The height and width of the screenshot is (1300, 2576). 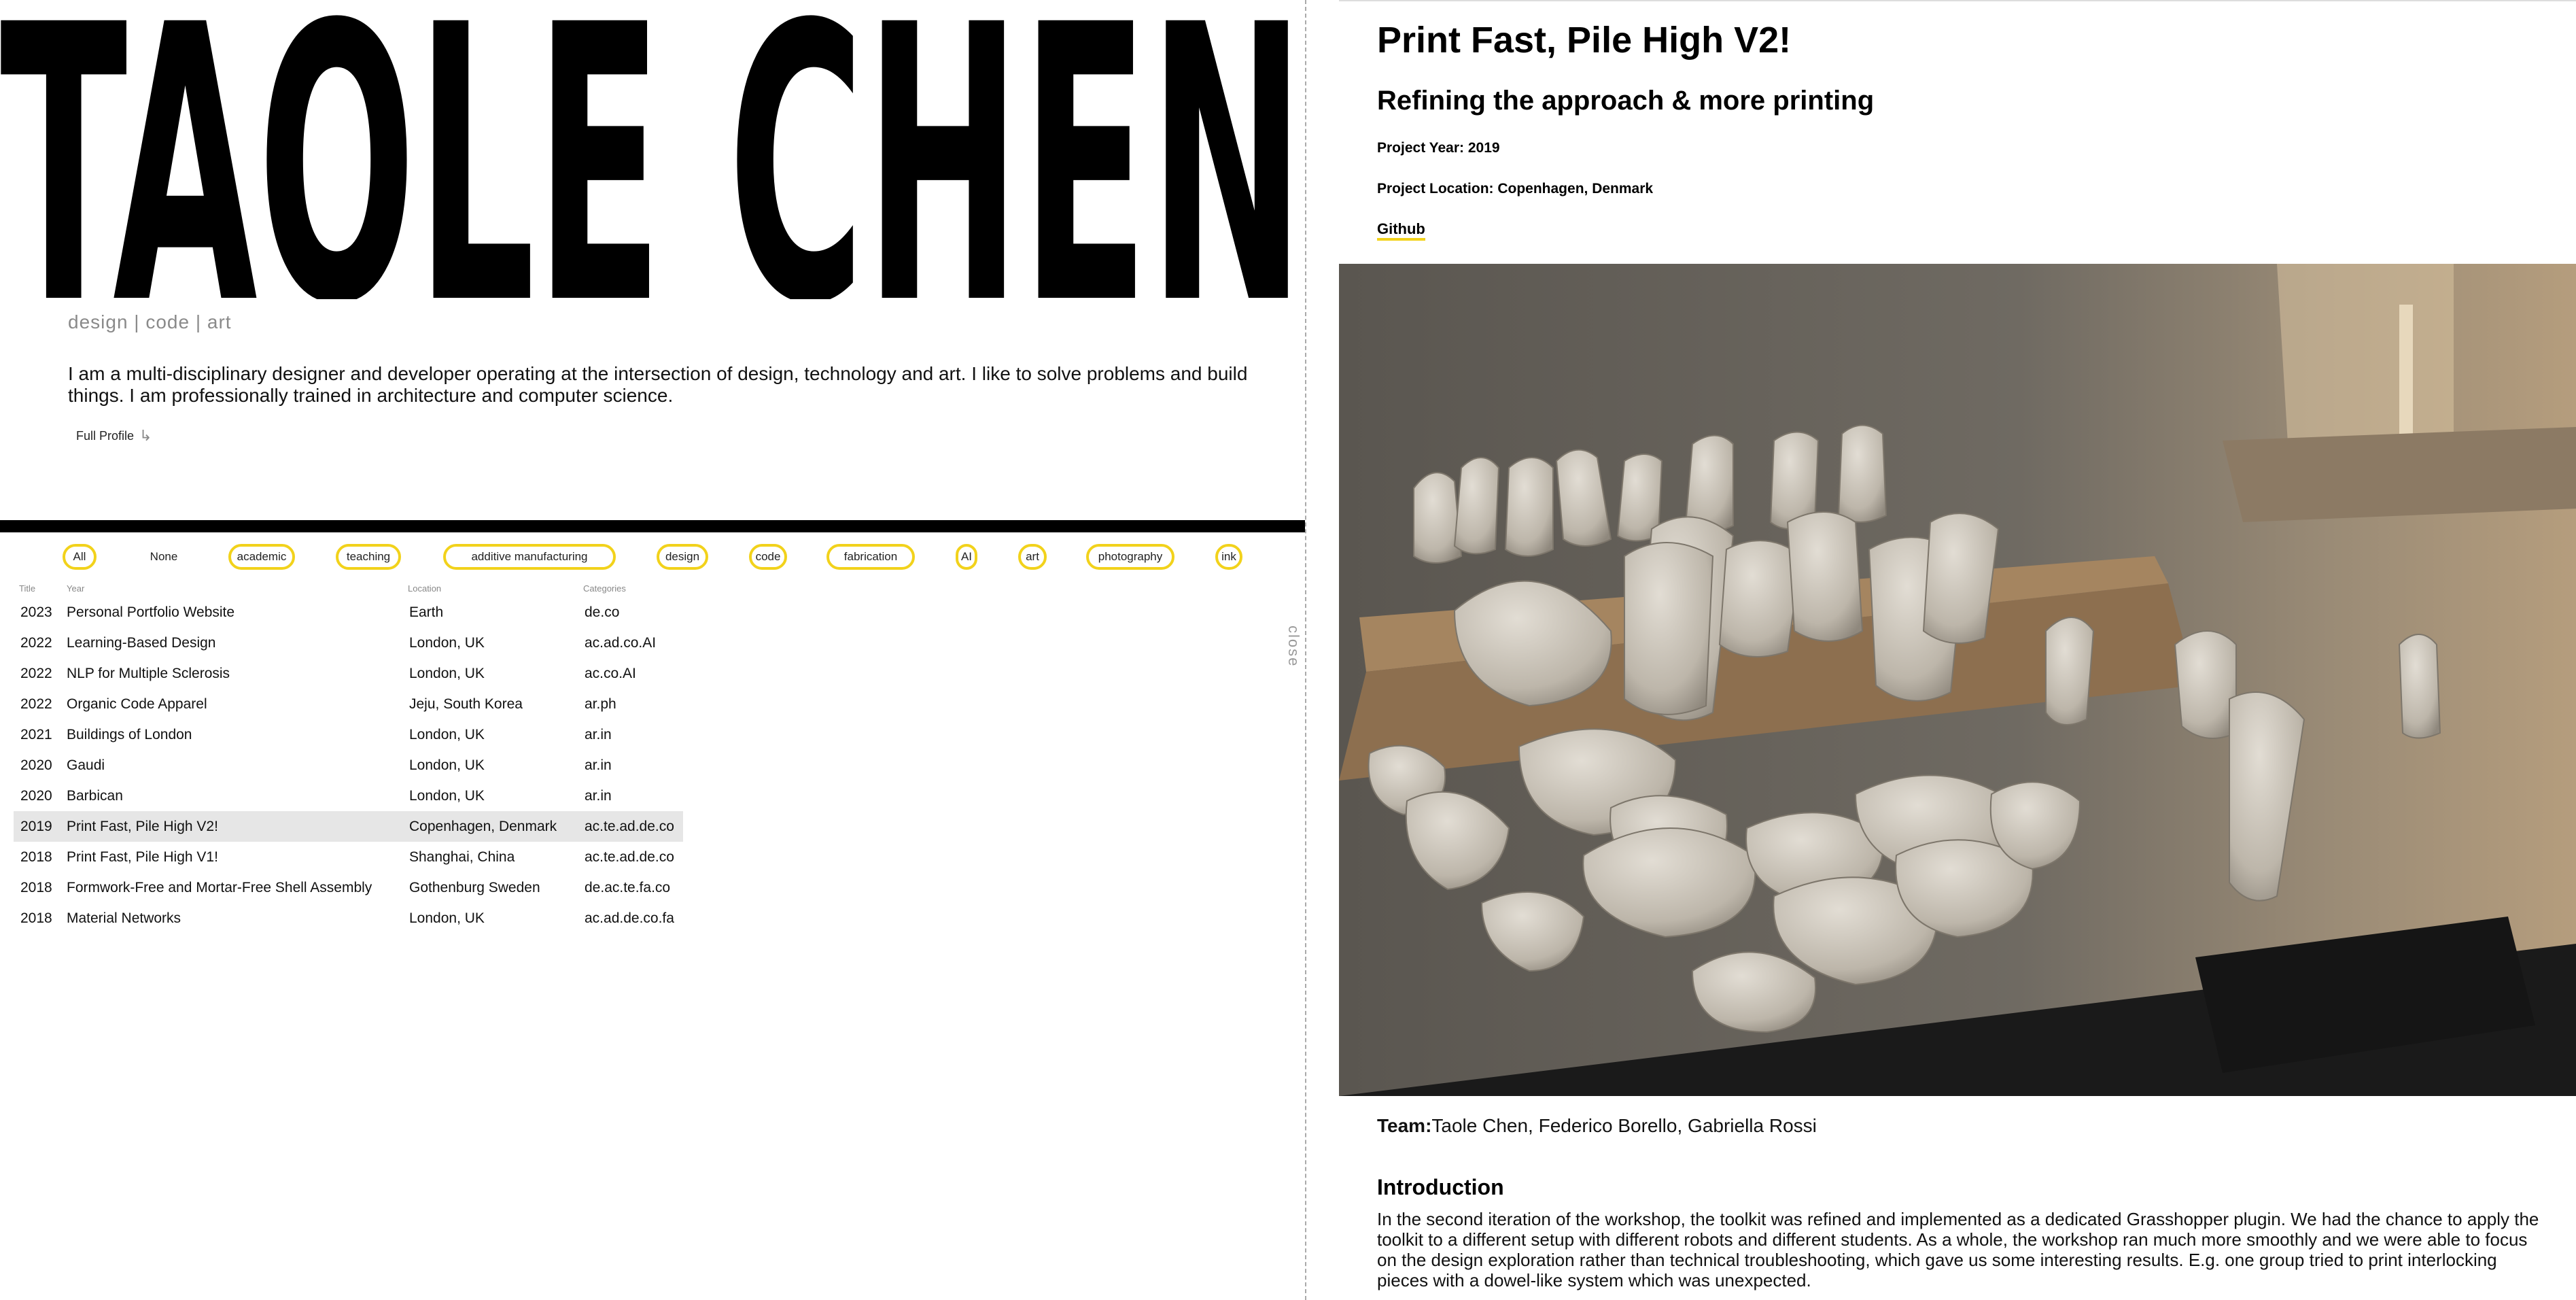 What do you see at coordinates (966, 557) in the screenshot?
I see `filter-ai: AI` at bounding box center [966, 557].